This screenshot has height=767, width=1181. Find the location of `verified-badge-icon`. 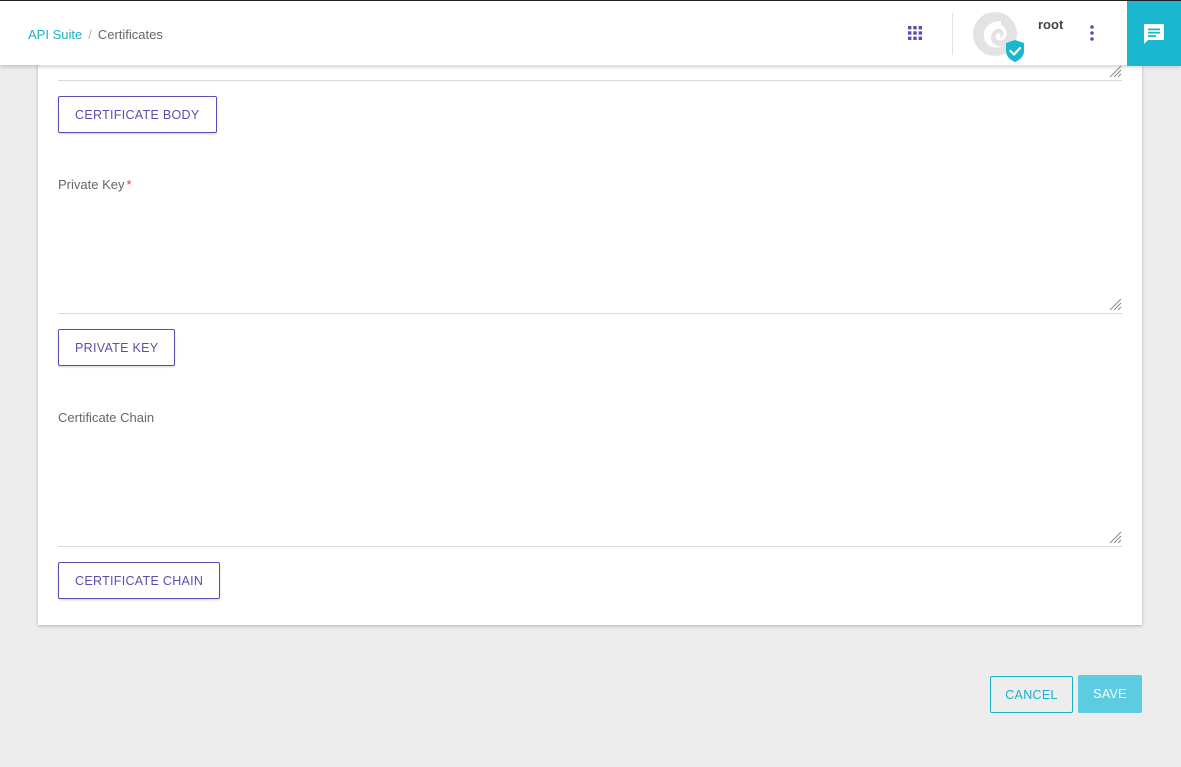

verified-badge-icon is located at coordinates (1015, 51).